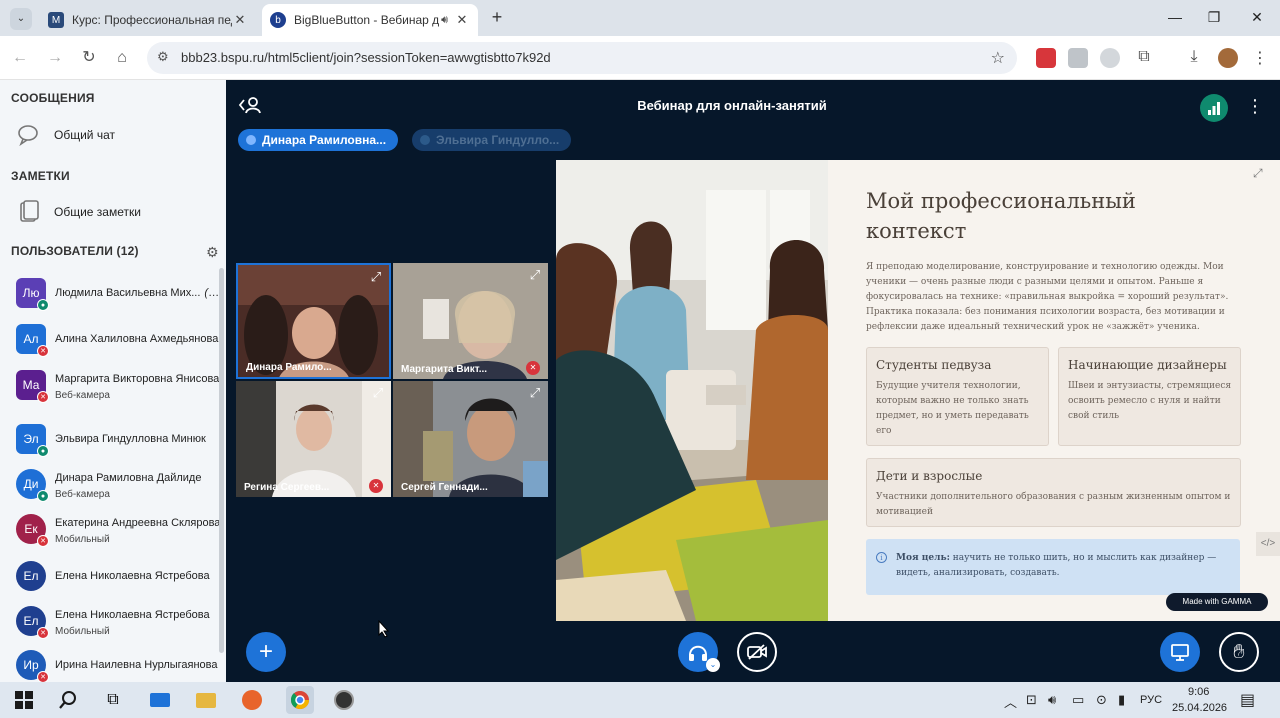 The height and width of the screenshot is (718, 1280). Describe the element at coordinates (929, 476) in the screenshot. I see `card-title: Дети и взрослые` at that location.